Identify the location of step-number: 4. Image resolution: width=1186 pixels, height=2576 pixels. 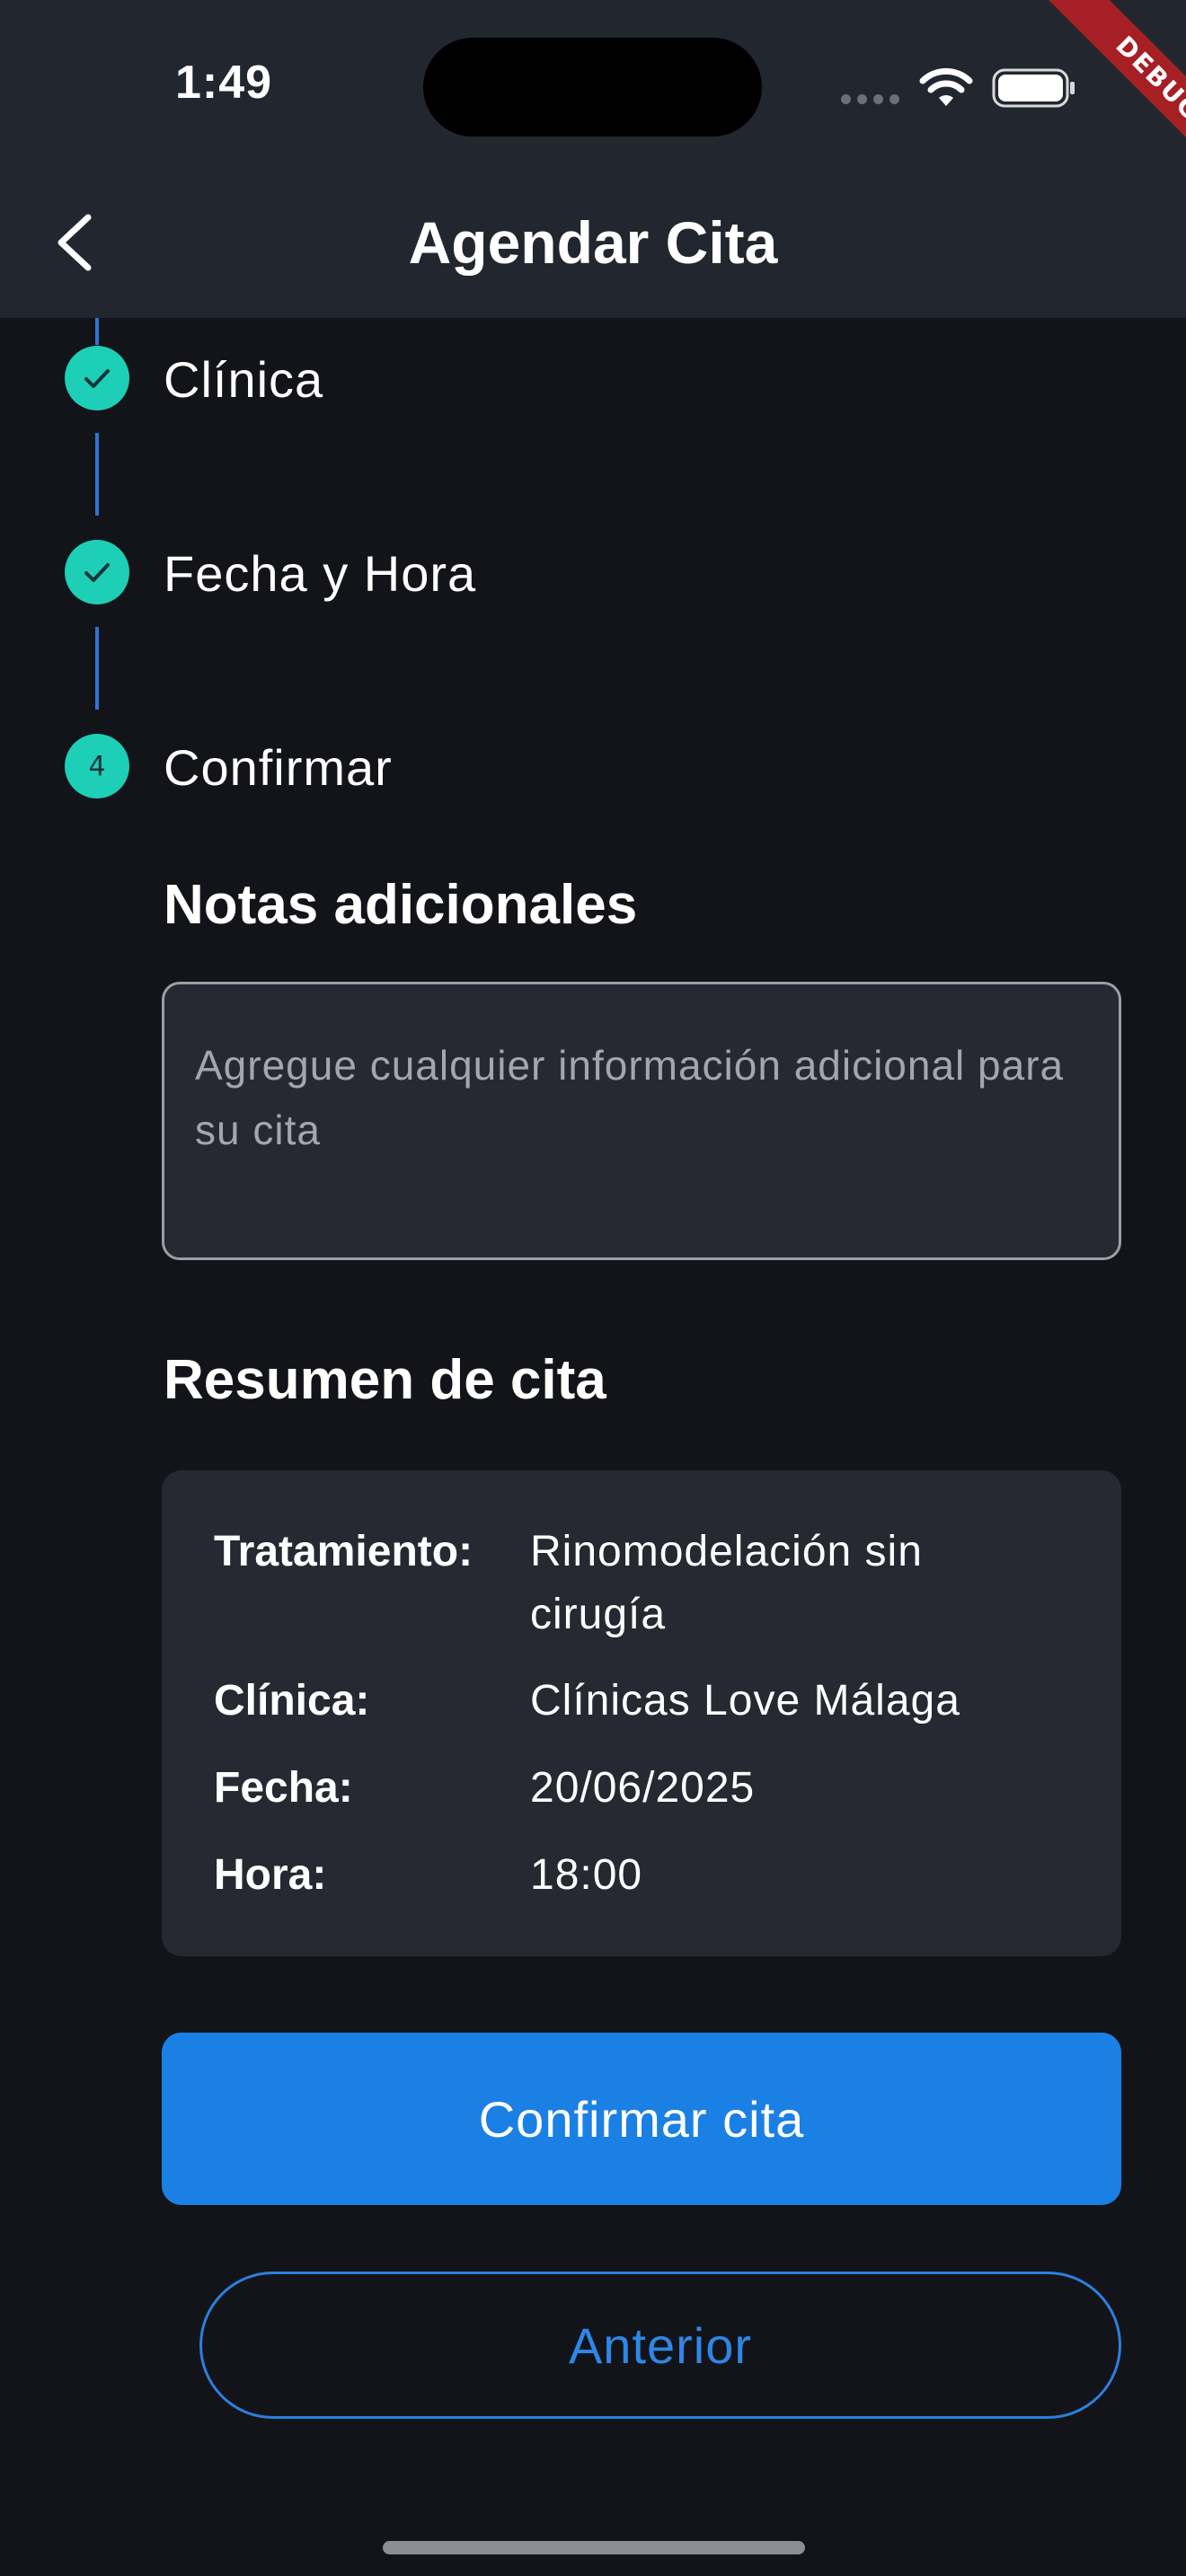
(97, 766).